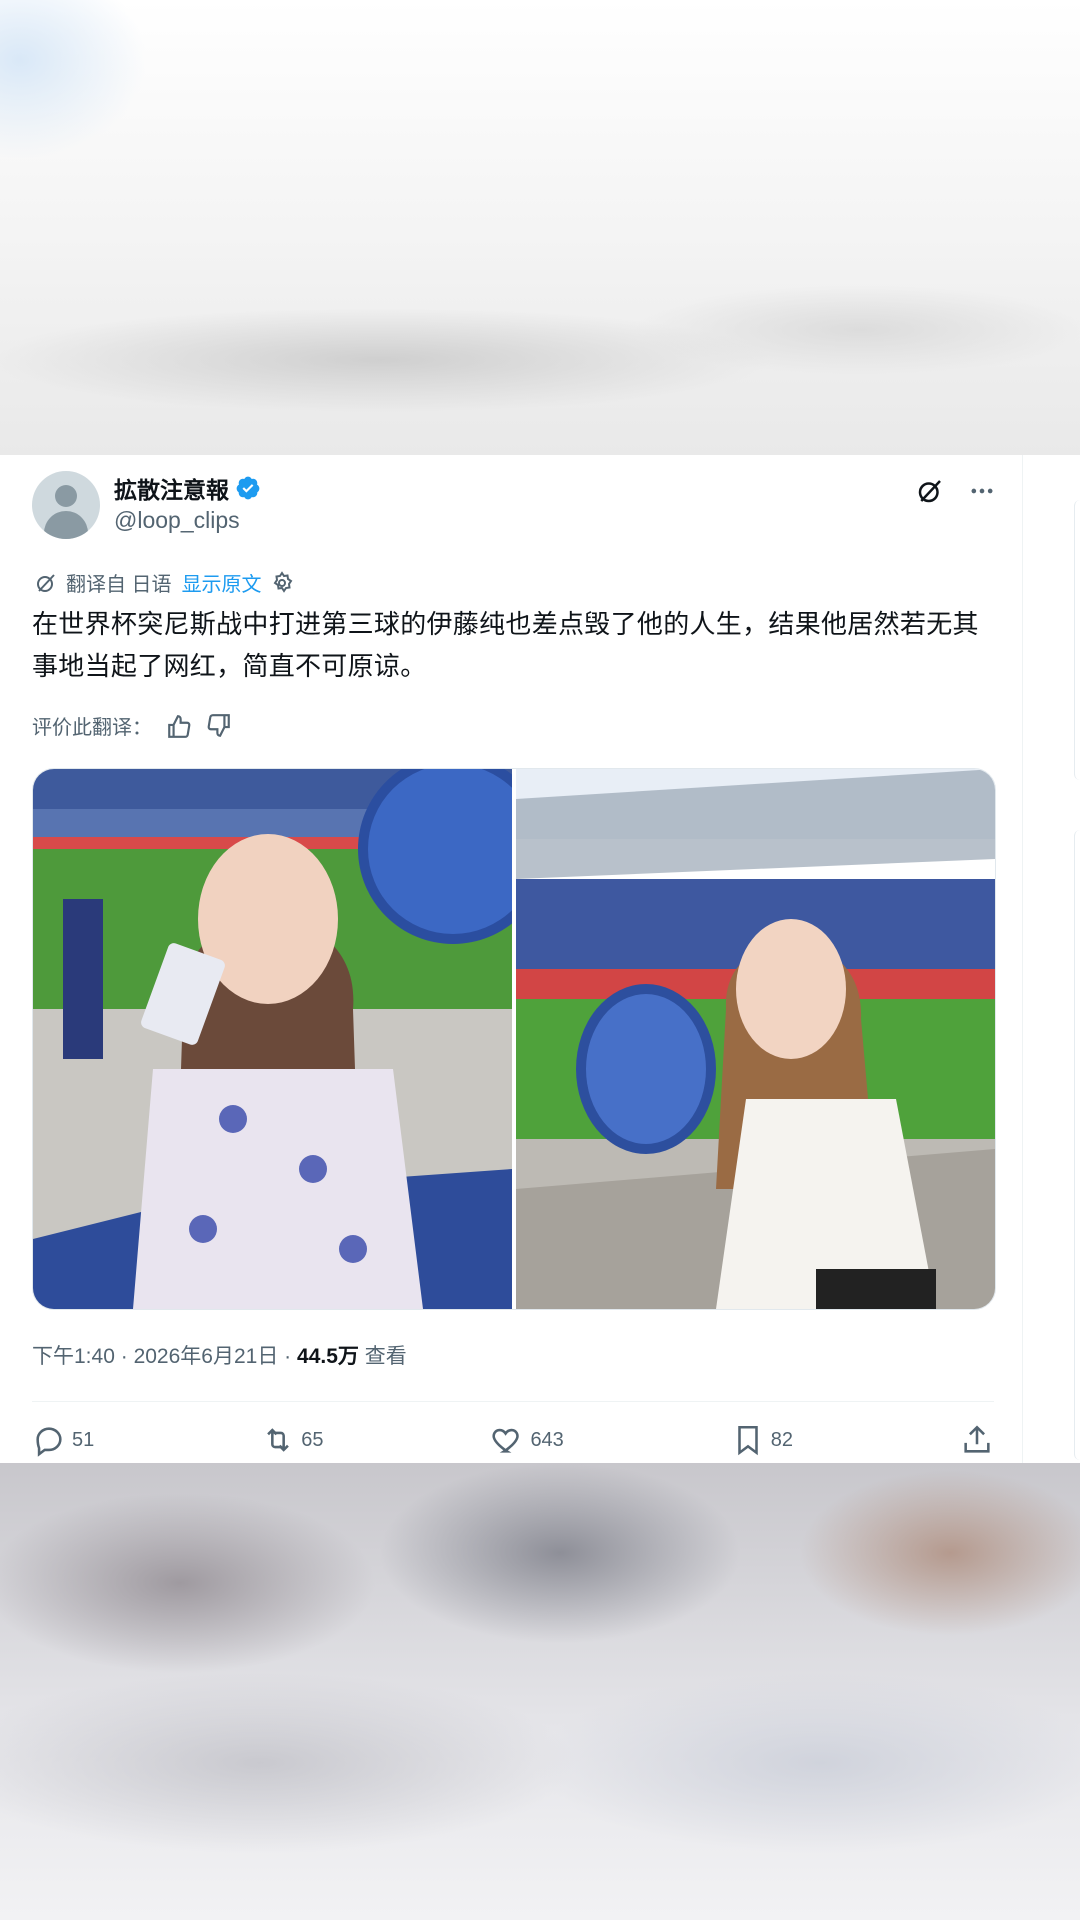 This screenshot has height=1920, width=1080. What do you see at coordinates (179, 726) in the screenshot?
I see `thumbs-up-icon` at bounding box center [179, 726].